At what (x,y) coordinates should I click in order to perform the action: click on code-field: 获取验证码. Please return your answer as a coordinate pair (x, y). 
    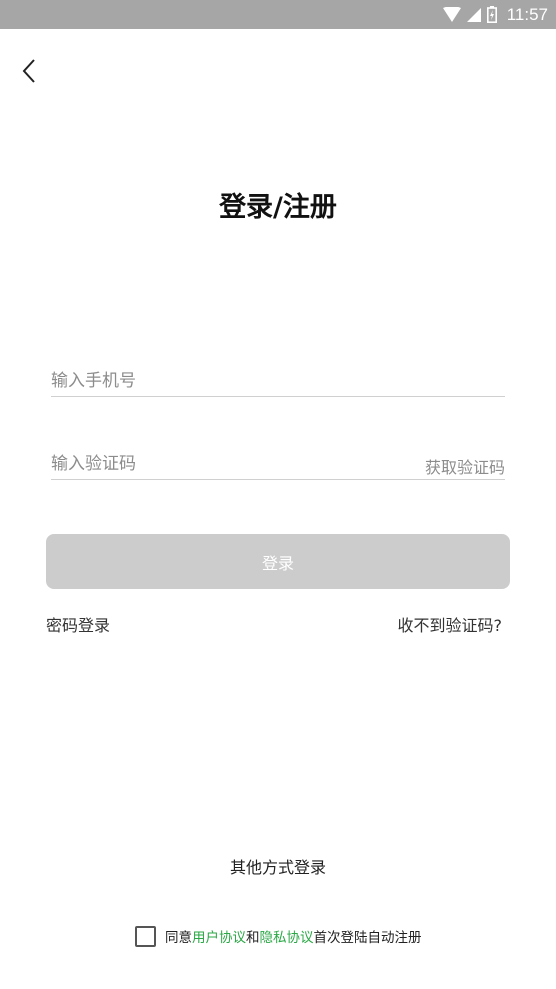
    Looking at the image, I should click on (278, 464).